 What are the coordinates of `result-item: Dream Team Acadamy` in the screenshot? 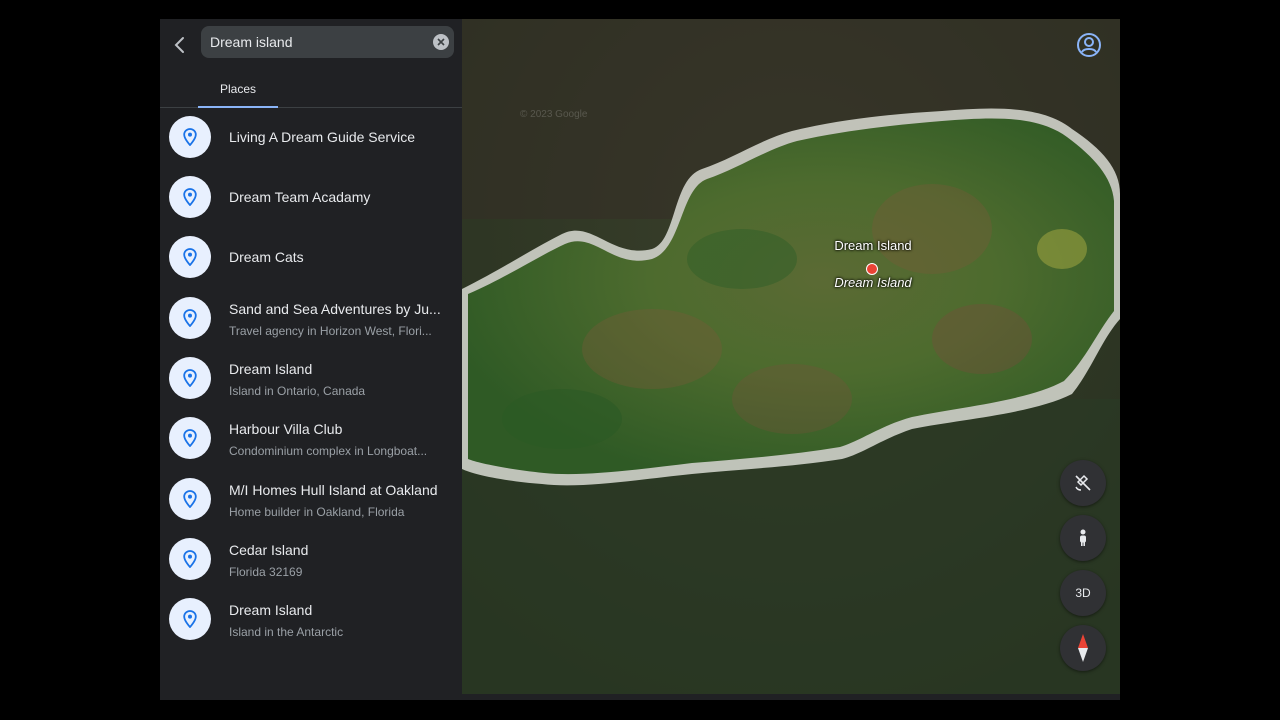 It's located at (311, 197).